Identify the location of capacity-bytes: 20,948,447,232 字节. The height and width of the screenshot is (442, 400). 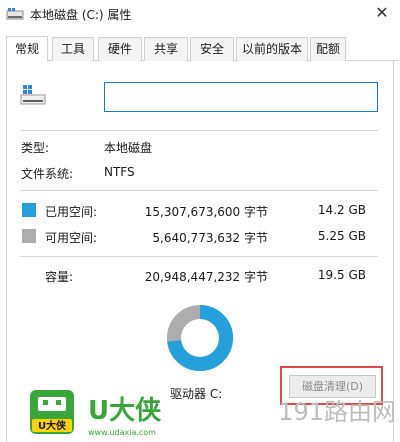
(206, 277).